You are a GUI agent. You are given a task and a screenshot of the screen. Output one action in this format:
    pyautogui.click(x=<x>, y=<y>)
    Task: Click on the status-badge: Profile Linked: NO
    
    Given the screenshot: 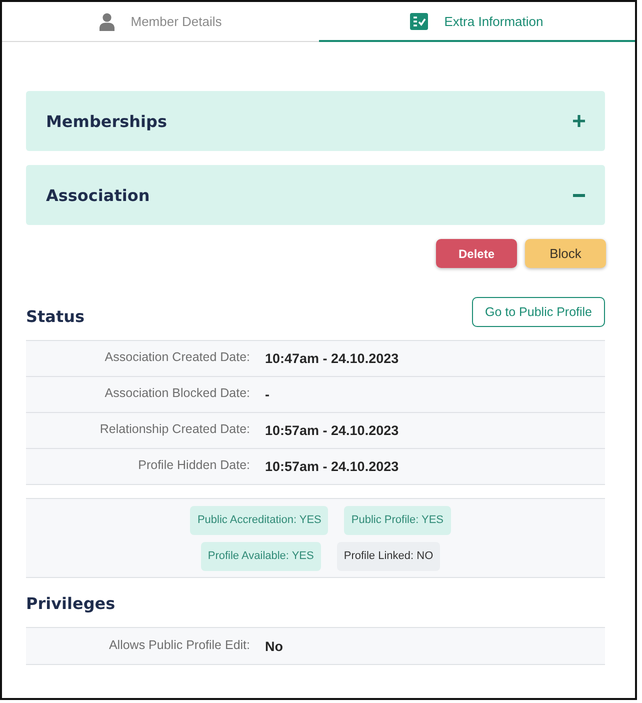 What is the action you would take?
    pyautogui.click(x=388, y=556)
    